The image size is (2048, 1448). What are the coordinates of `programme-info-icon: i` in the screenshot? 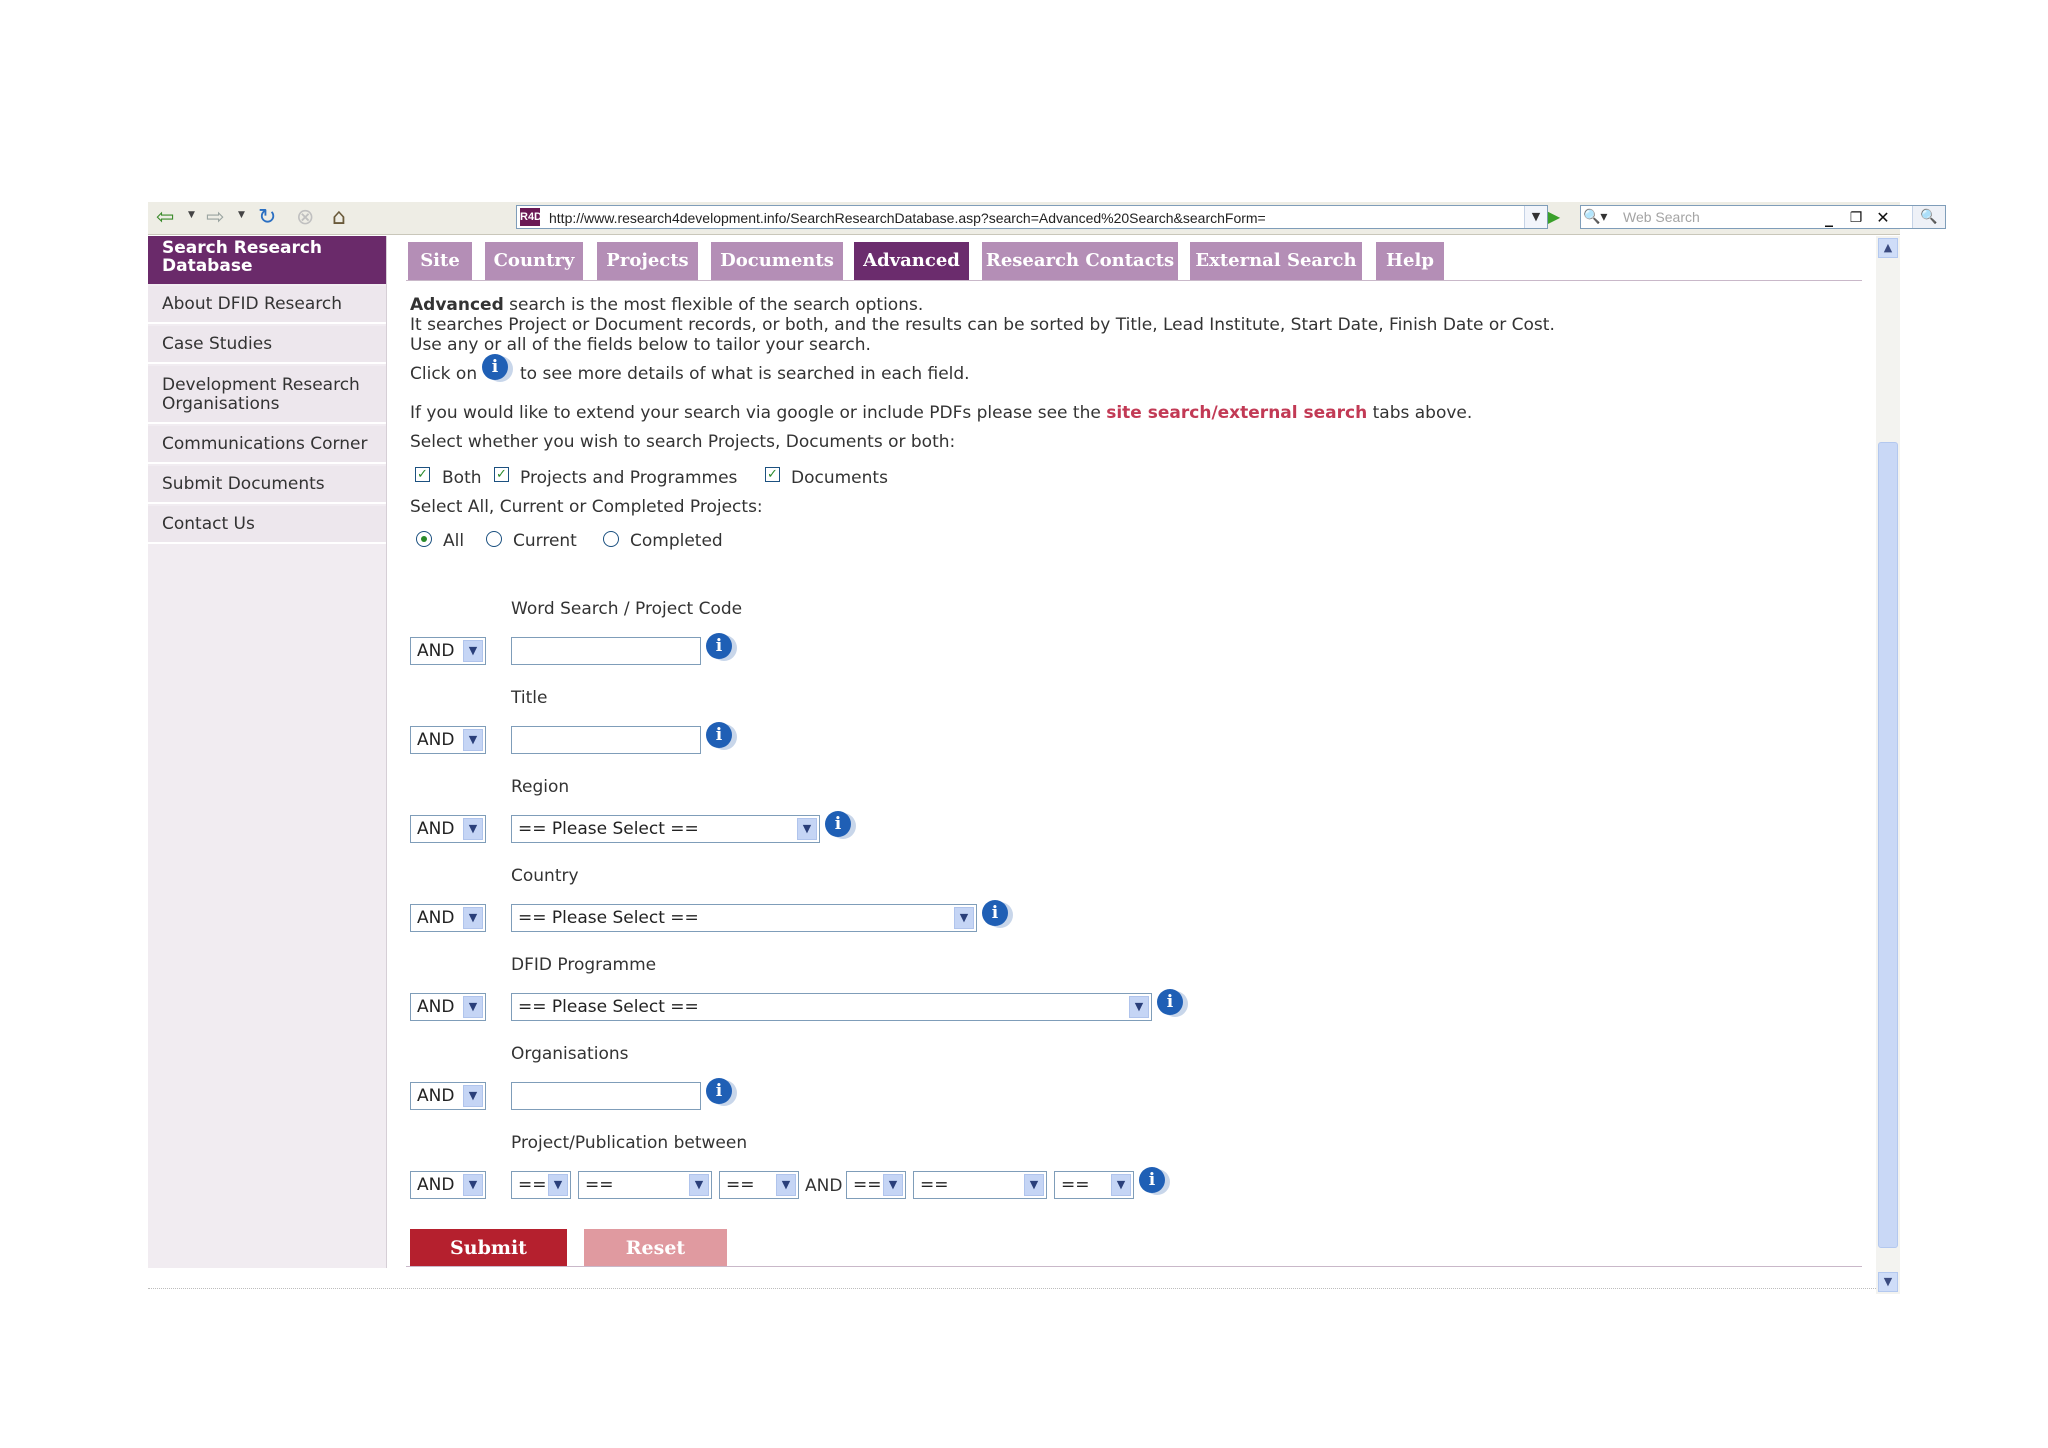 It's located at (1170, 1002).